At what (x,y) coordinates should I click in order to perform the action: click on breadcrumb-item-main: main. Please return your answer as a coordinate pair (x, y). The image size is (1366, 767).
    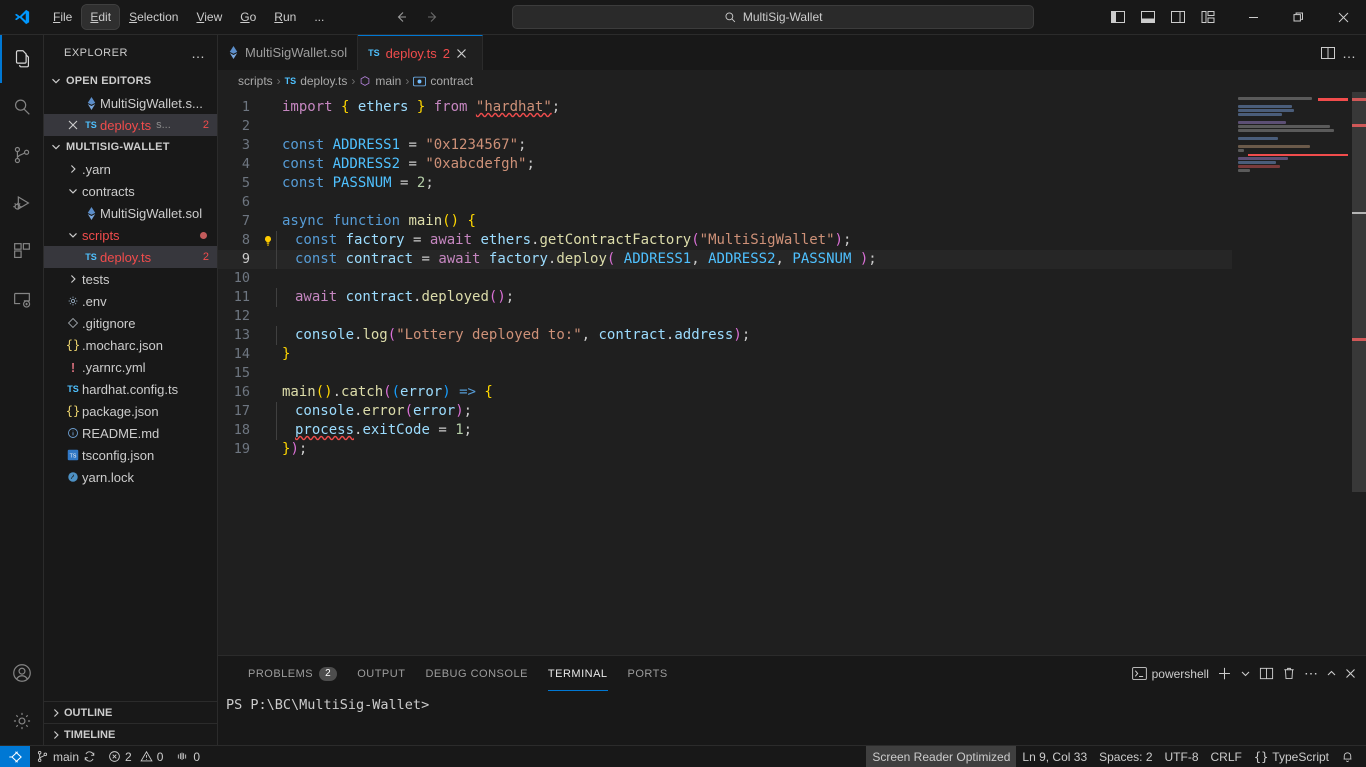
    Looking at the image, I should click on (380, 81).